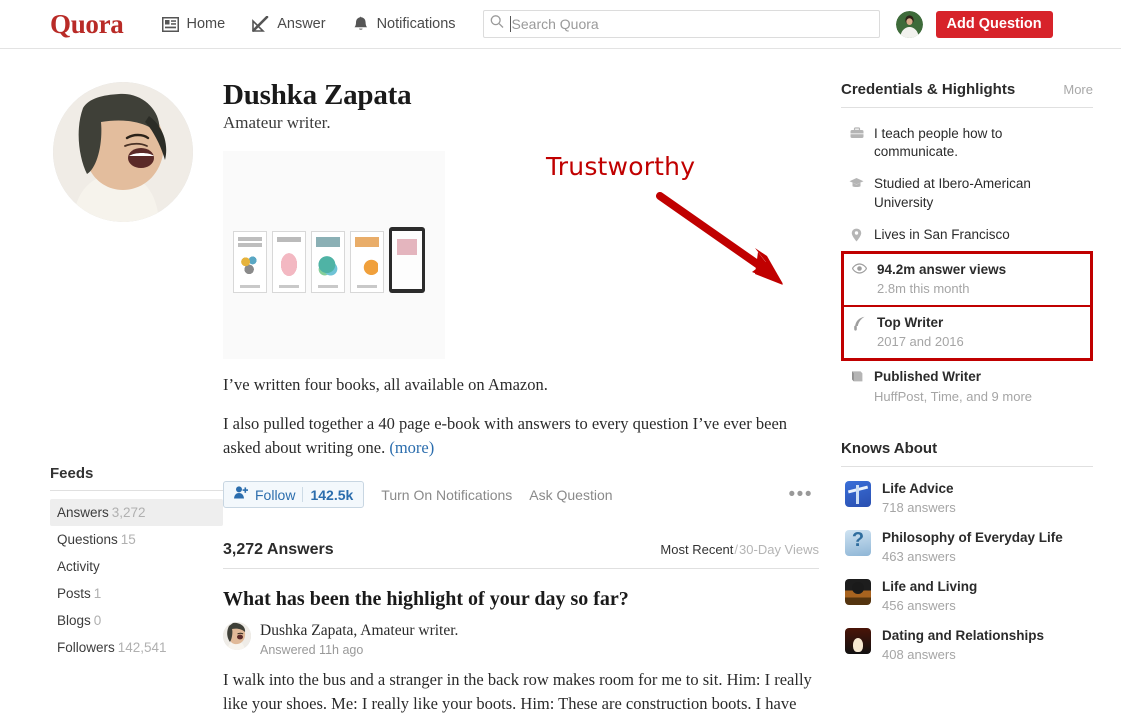 Image resolution: width=1121 pixels, height=716 pixels. What do you see at coordinates (407, 260) in the screenshot?
I see `ereader-device` at bounding box center [407, 260].